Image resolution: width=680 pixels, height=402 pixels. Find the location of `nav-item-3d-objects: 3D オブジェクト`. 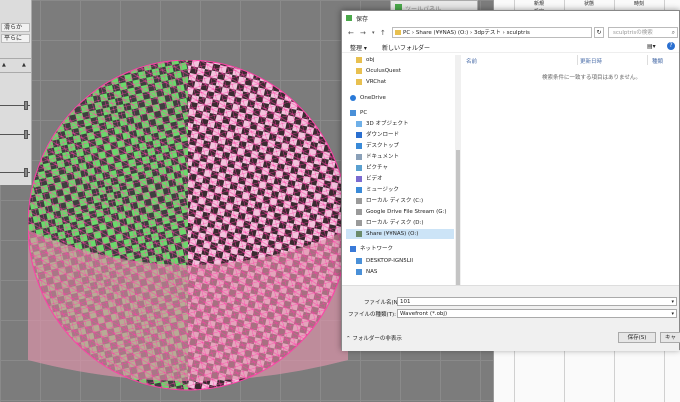

nav-item-3d-objects: 3D オブジェクト is located at coordinates (400, 124).